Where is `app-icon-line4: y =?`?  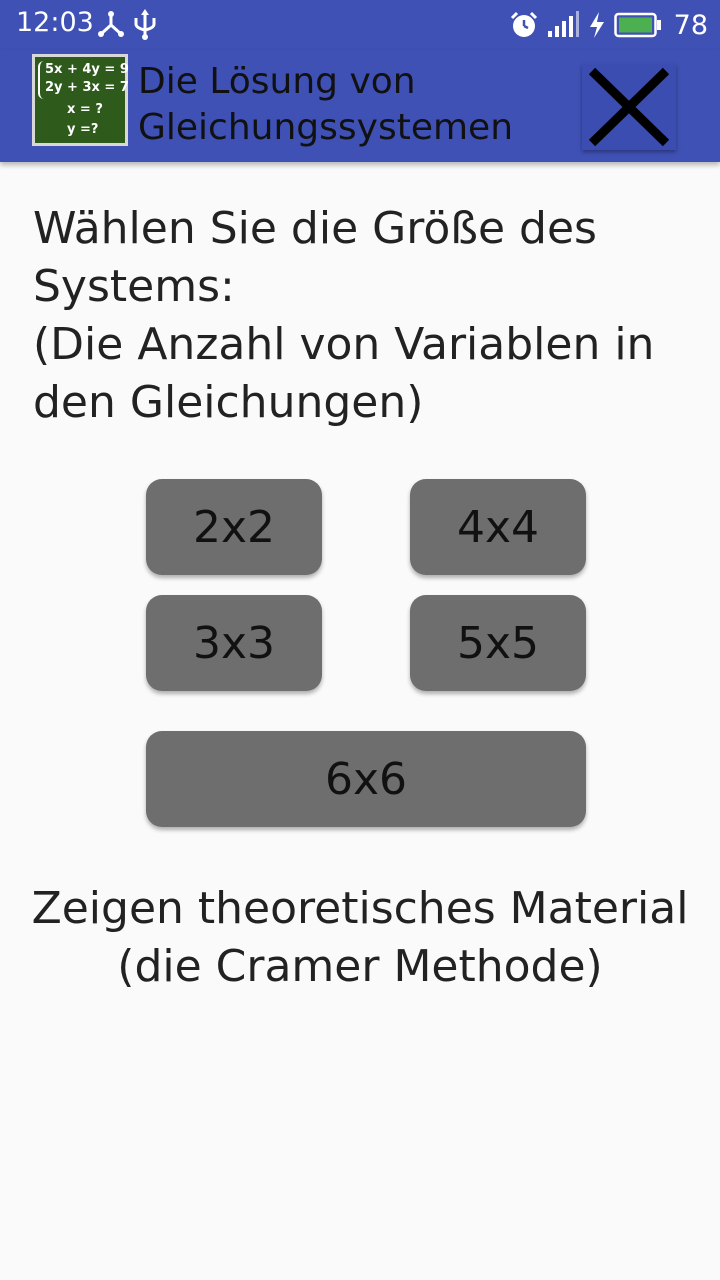
app-icon-line4: y =? is located at coordinates (83, 129).